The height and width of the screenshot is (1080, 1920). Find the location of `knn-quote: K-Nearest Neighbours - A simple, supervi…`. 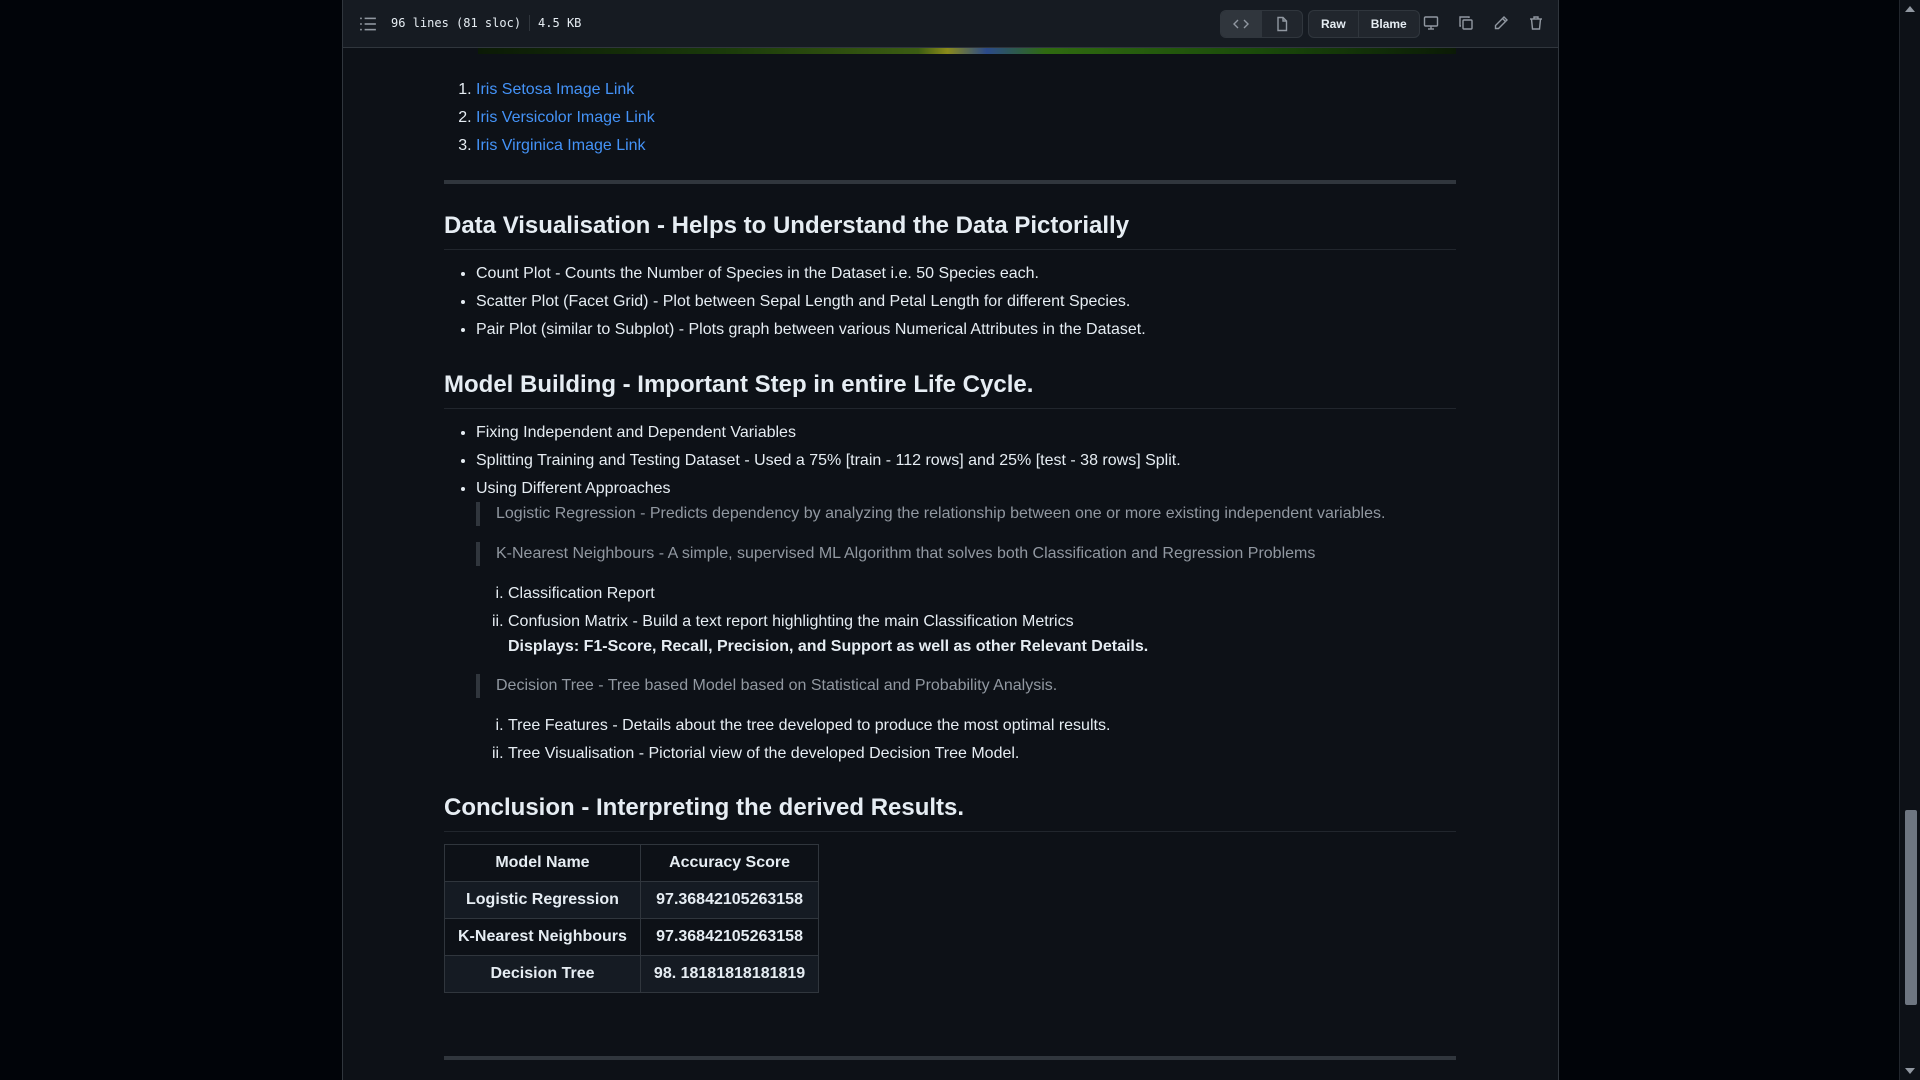

knn-quote: K-Nearest Neighbours - A simple, supervi… is located at coordinates (895, 554).